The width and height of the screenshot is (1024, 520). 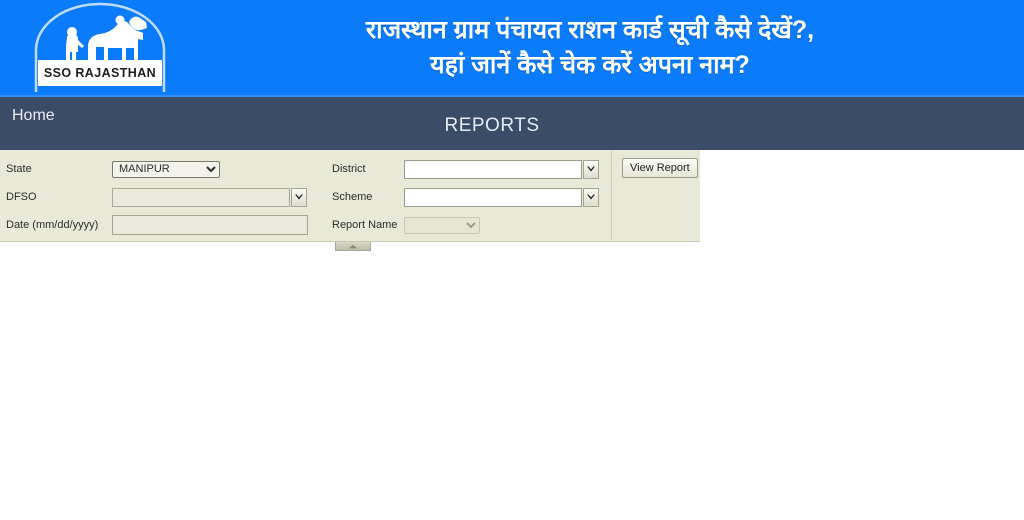 What do you see at coordinates (352, 197) in the screenshot?
I see `label-scheme: Scheme` at bounding box center [352, 197].